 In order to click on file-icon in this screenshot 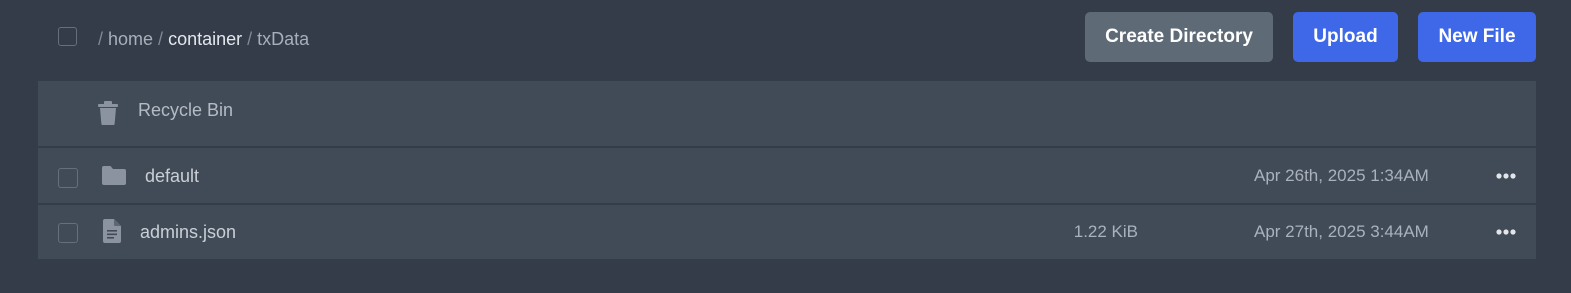, I will do `click(112, 231)`.